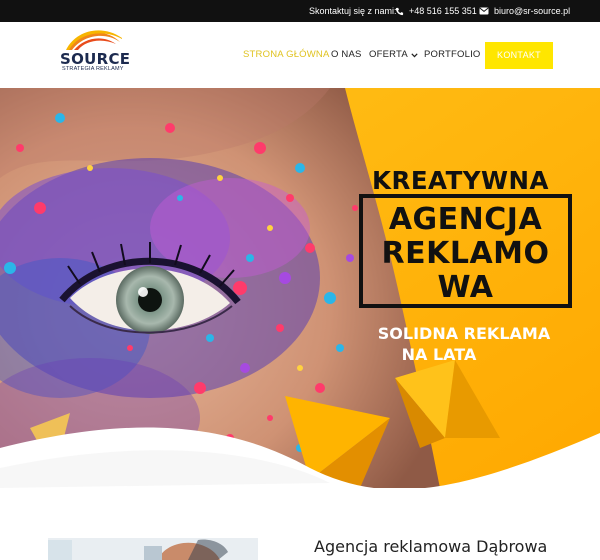 Image resolution: width=600 pixels, height=560 pixels. I want to click on contact-label: Skontaktuj się z nami:, so click(353, 11).